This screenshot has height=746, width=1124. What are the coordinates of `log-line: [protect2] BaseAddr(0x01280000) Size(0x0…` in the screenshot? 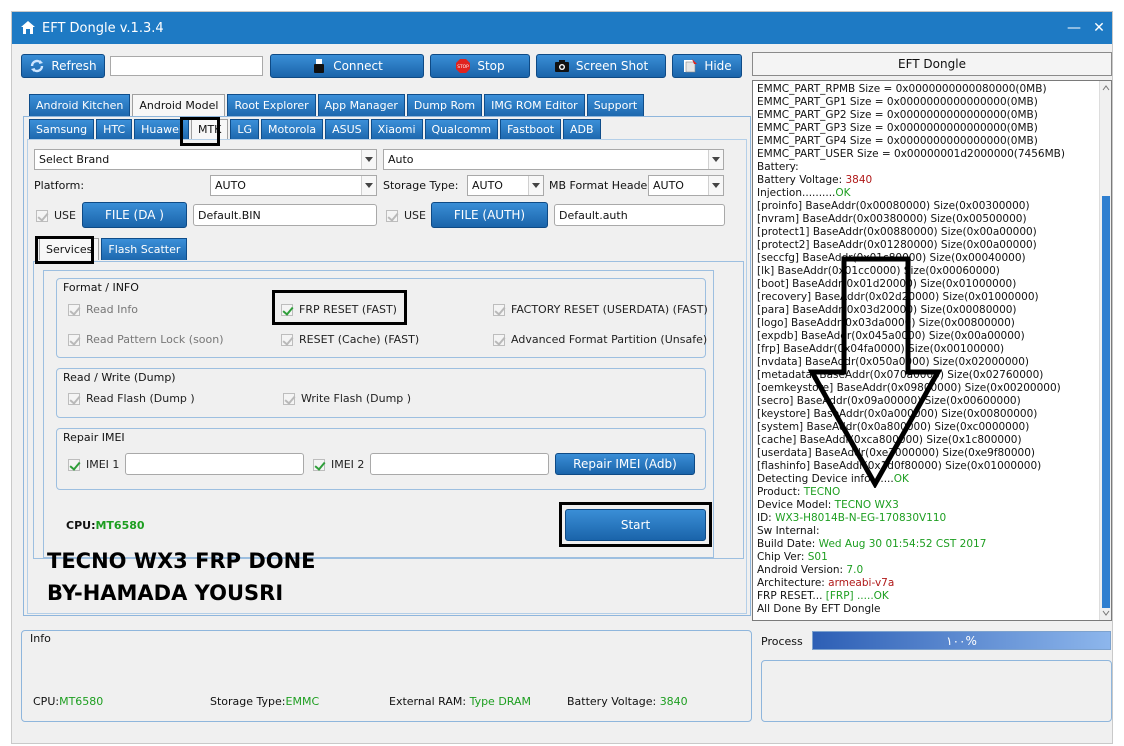 It's located at (932, 245).